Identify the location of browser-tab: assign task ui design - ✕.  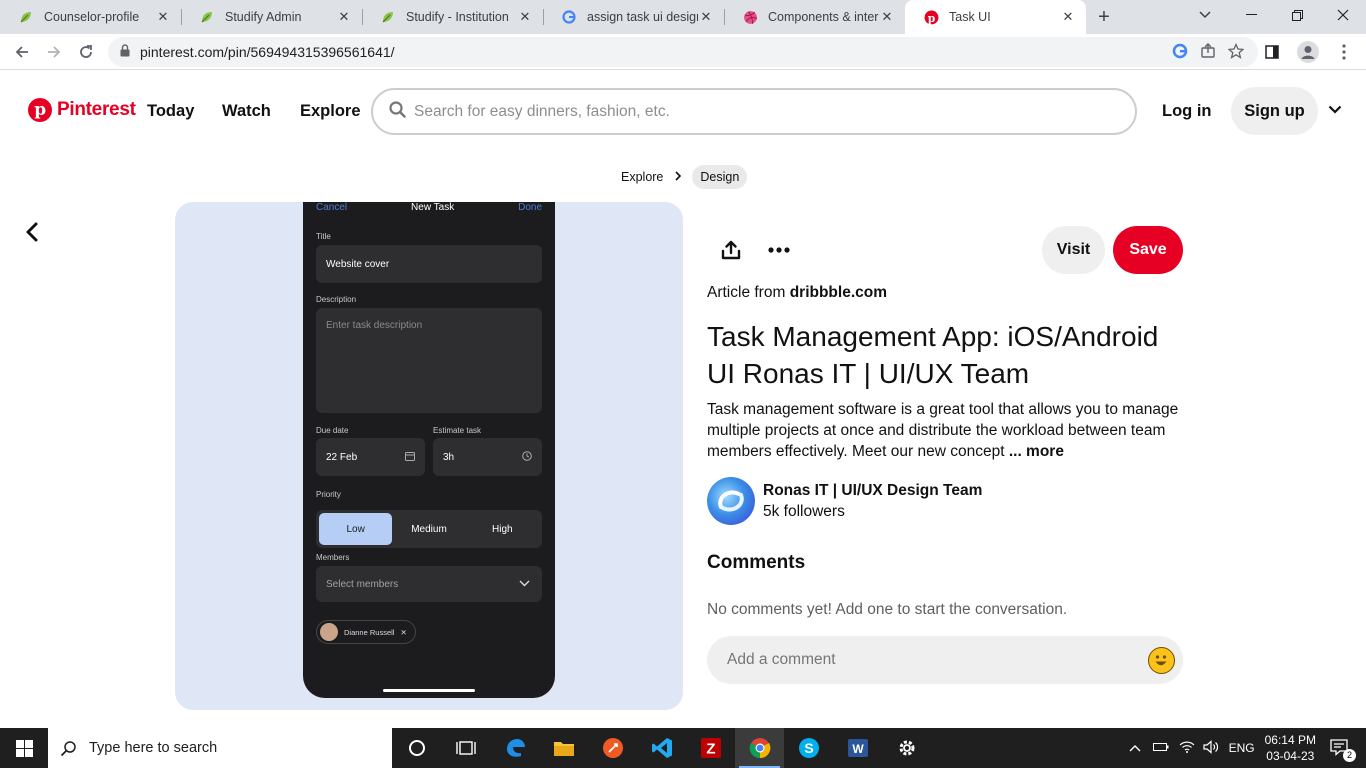
(633, 17).